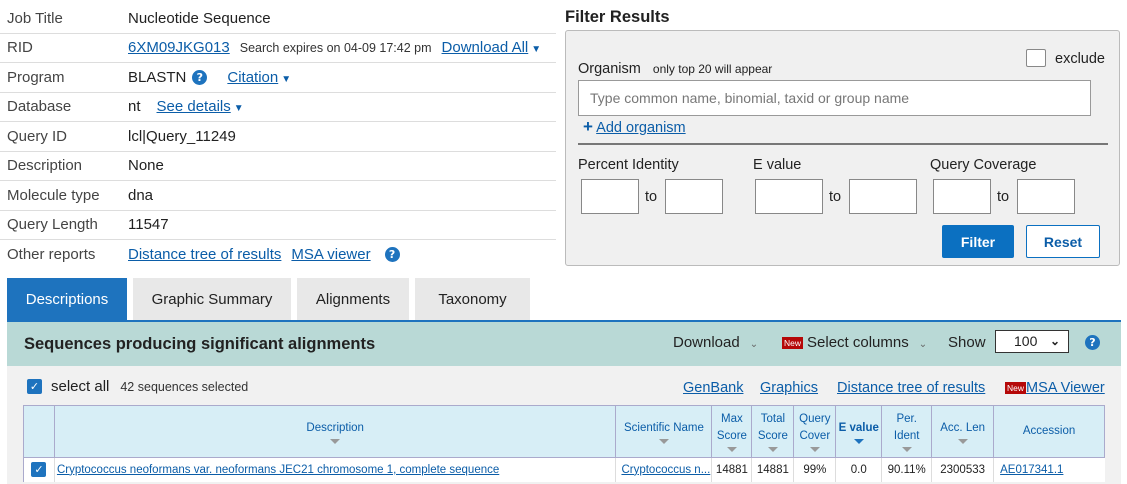 This screenshot has width=1127, height=484. Describe the element at coordinates (978, 241) in the screenshot. I see `filter-button: Filter` at that location.